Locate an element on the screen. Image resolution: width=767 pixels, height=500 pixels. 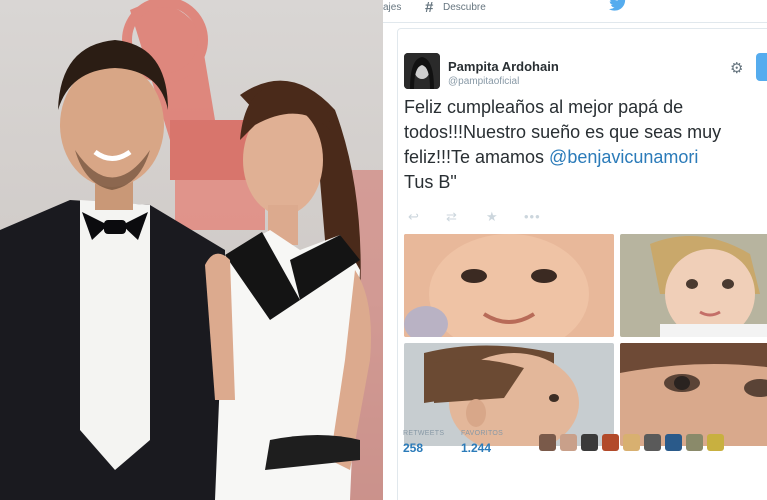
nav-discover-label: Descubre is located at coordinates (464, 7).